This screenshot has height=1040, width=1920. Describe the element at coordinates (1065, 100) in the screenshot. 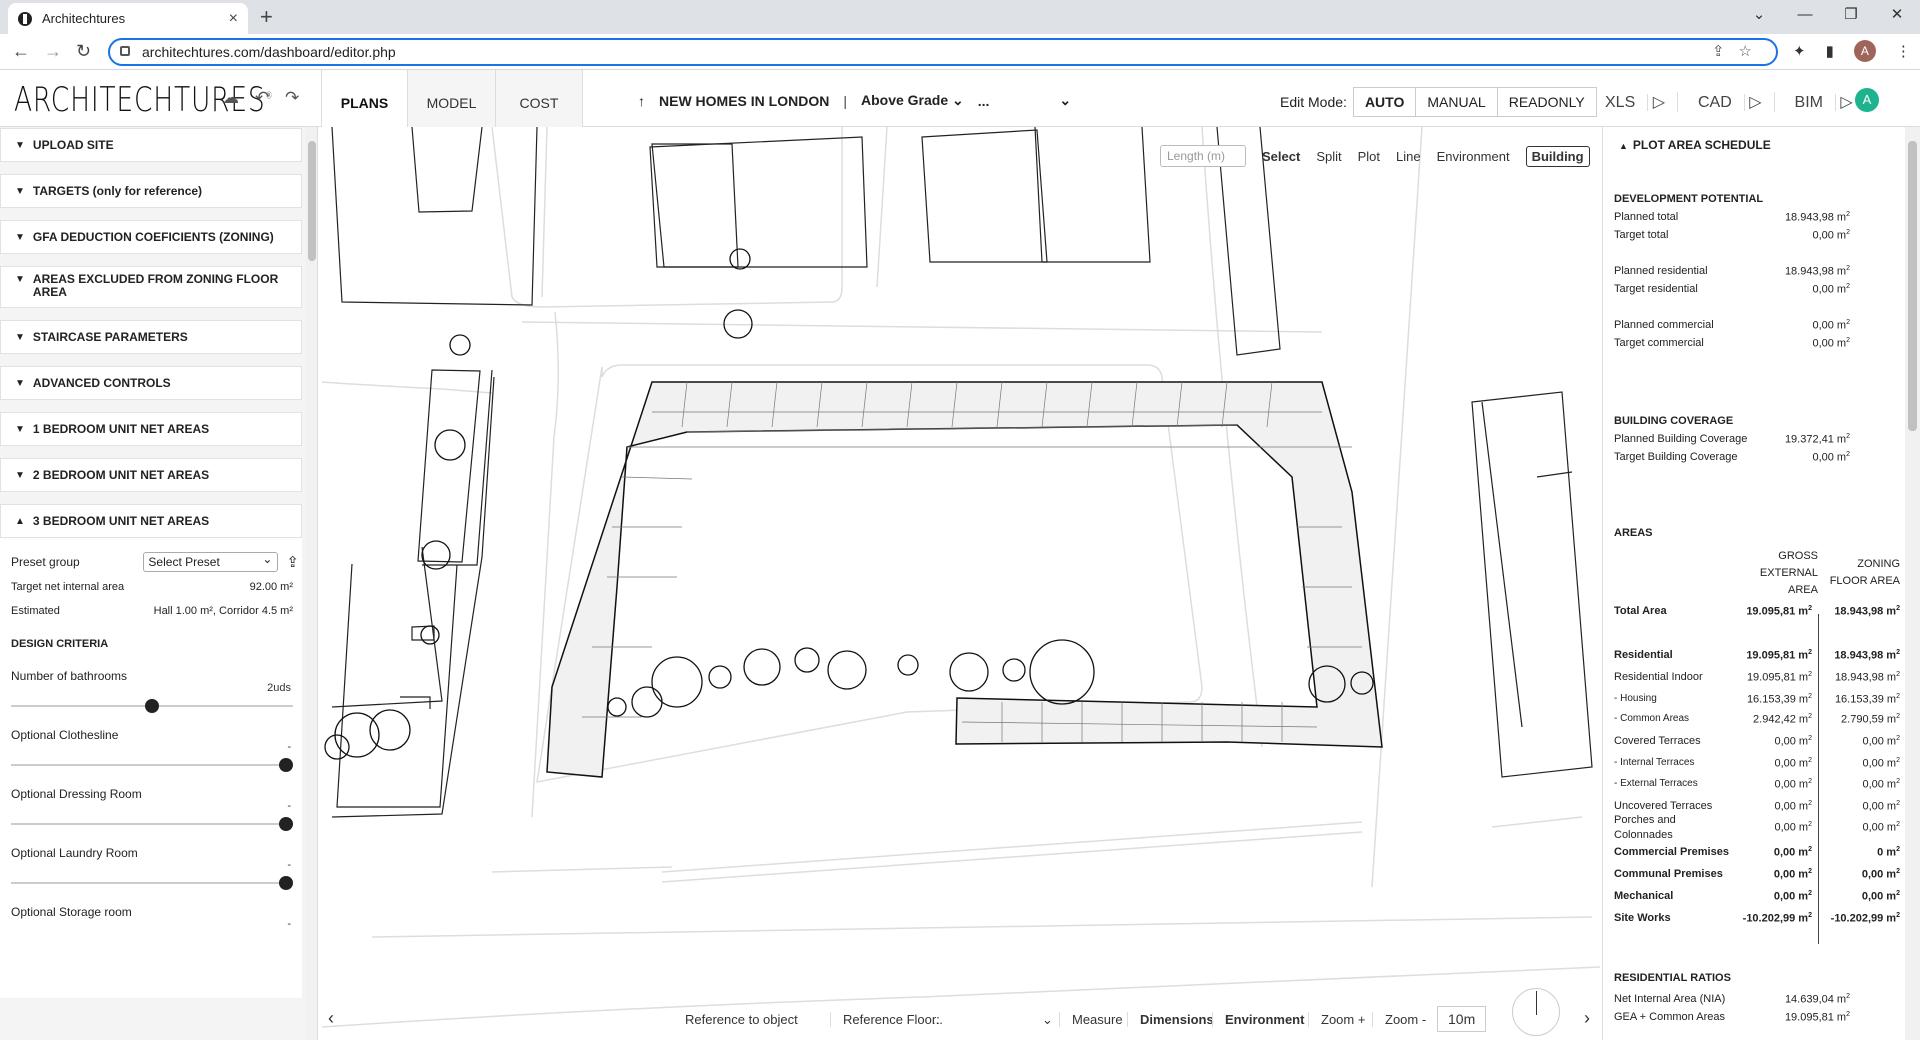

I see `project-dropdown-icon: ⌄` at that location.